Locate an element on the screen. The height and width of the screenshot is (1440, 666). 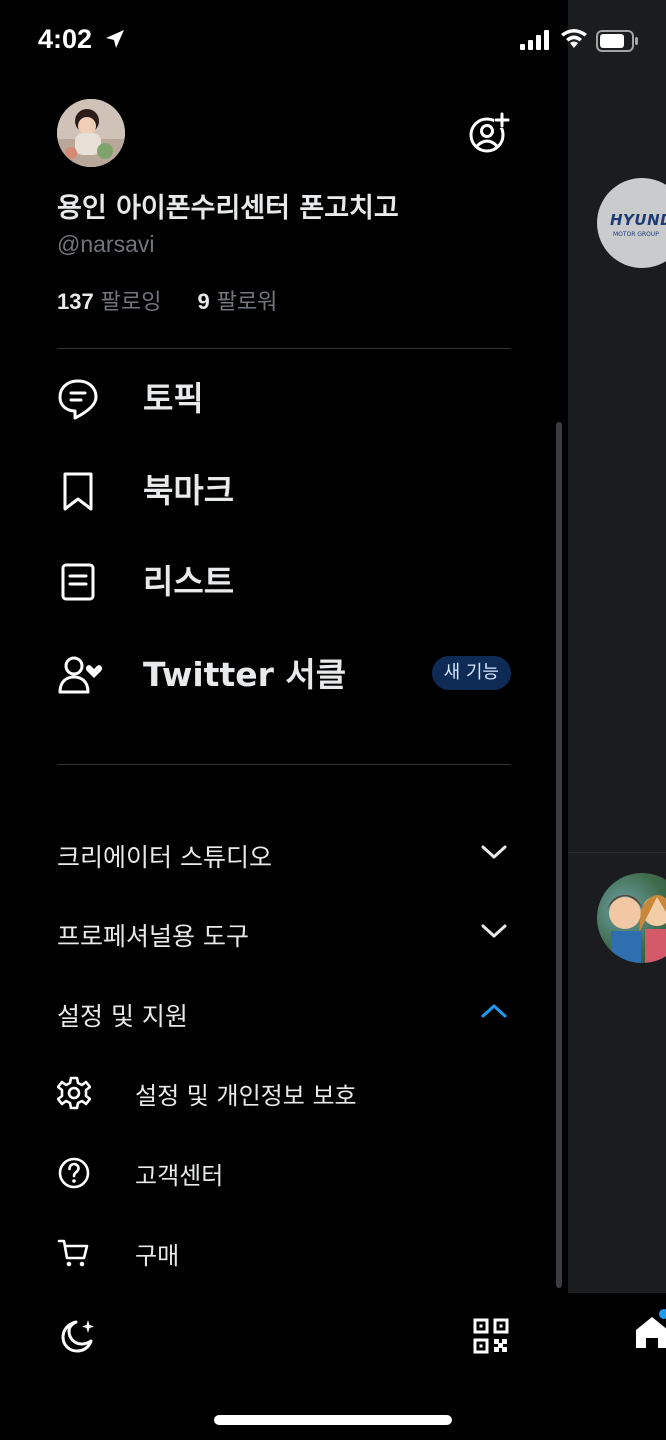
topics-icon is located at coordinates (78, 399).